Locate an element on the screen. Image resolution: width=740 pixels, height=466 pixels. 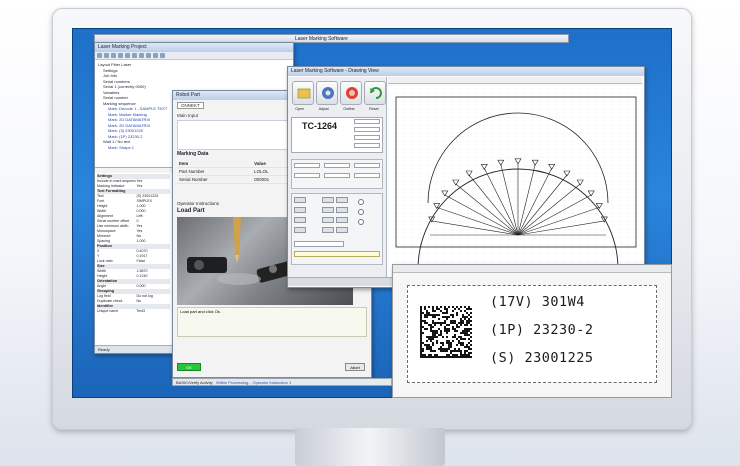
drawing-title: Laser Marking Software - Drawing View is located at coordinates (335, 71).